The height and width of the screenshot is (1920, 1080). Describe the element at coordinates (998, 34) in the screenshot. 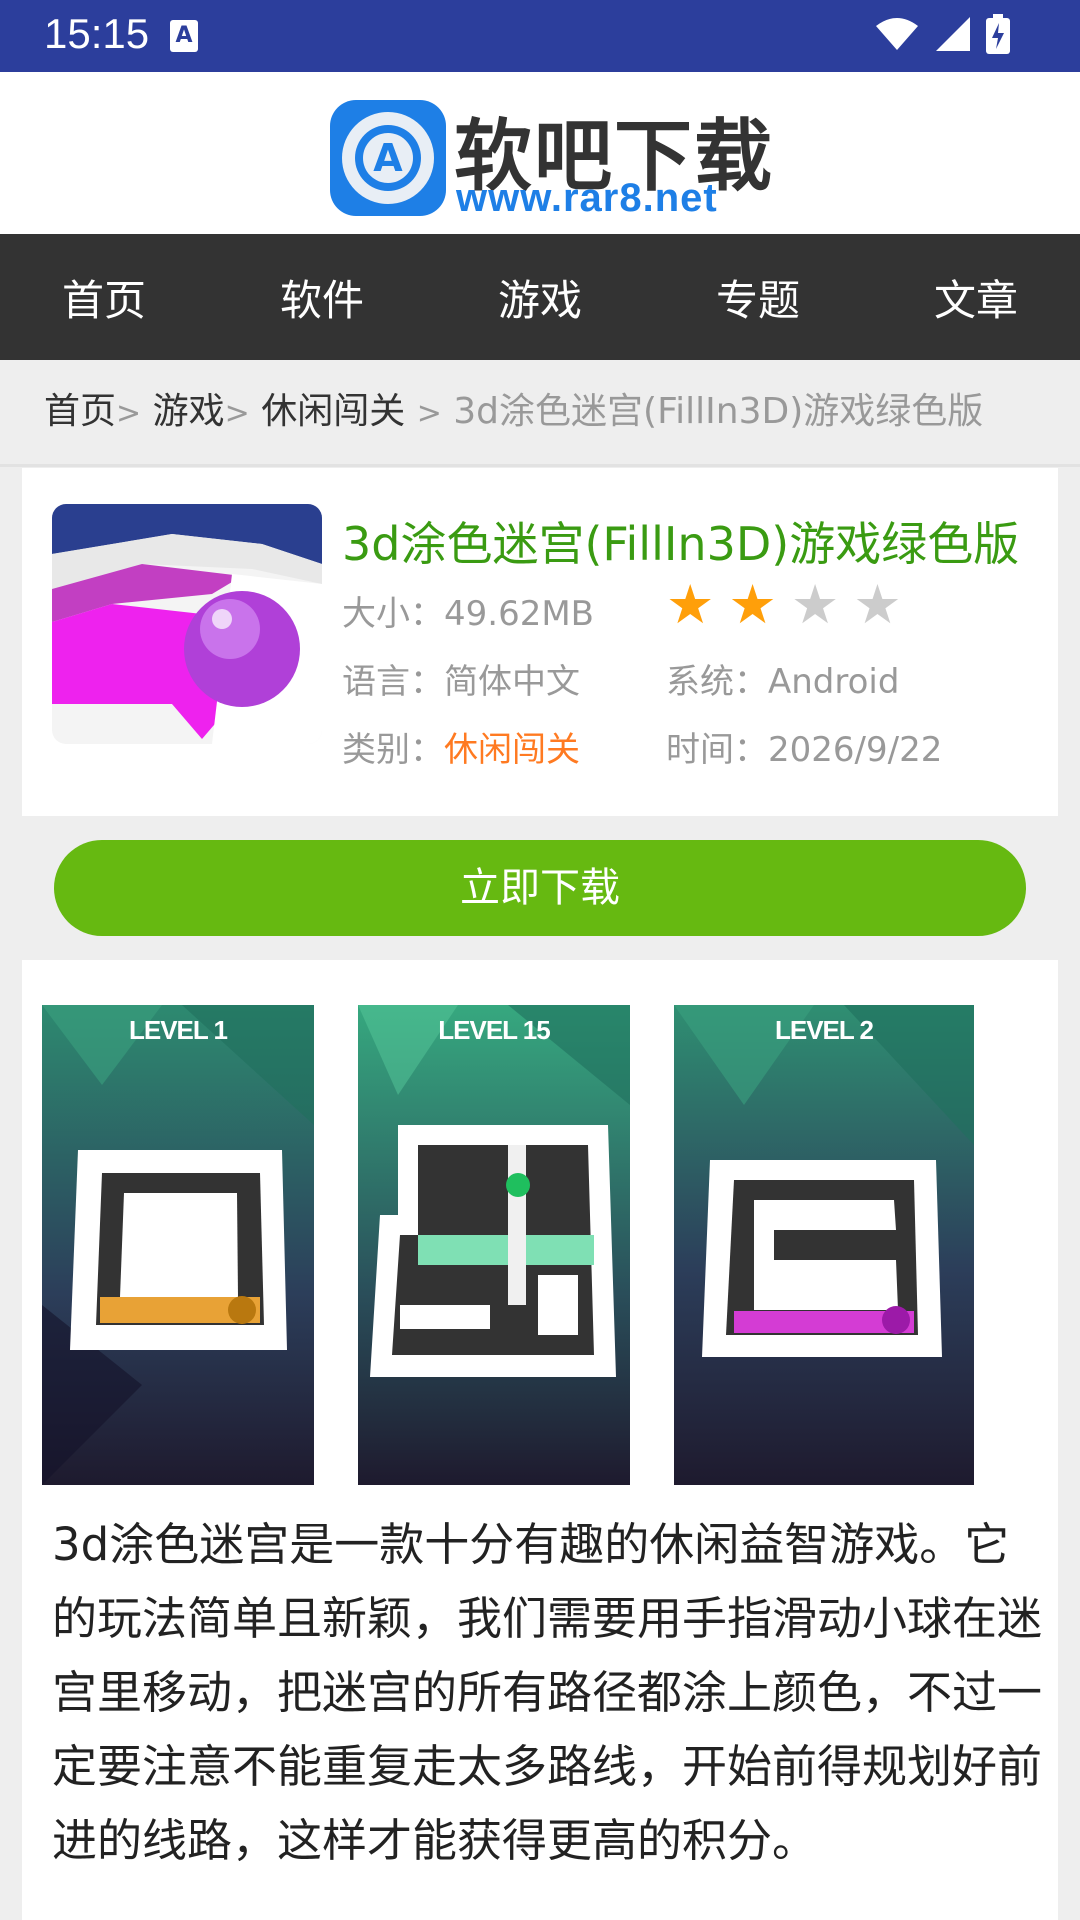

I see `battery-icon` at that location.